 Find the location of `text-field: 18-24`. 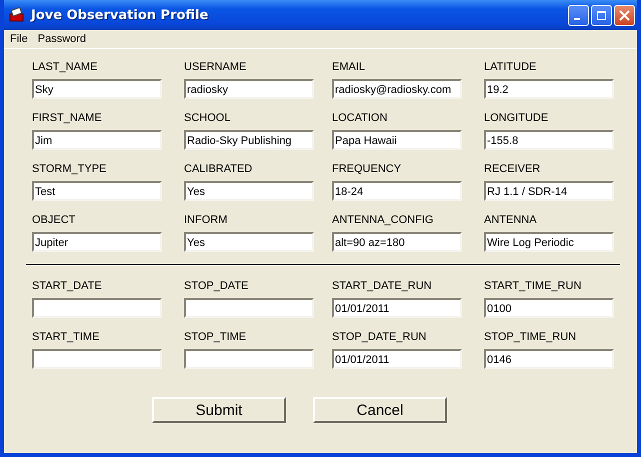

text-field: 18-24 is located at coordinates (397, 191).